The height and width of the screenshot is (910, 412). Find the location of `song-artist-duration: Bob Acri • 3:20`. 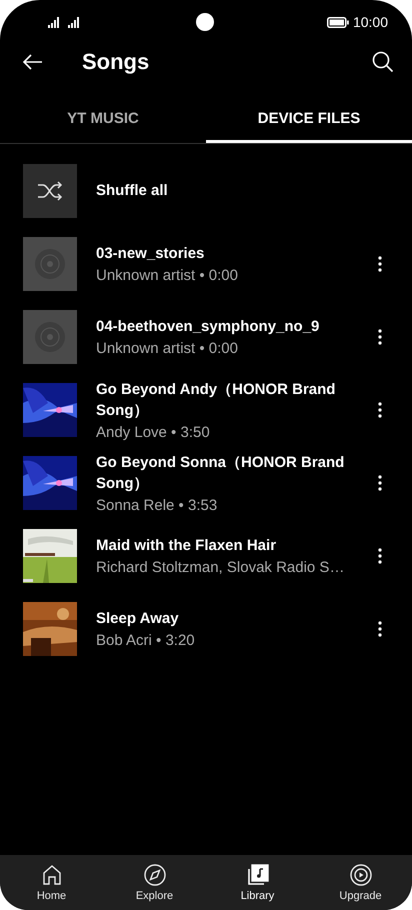

song-artist-duration: Bob Acri • 3:20 is located at coordinates (146, 640).